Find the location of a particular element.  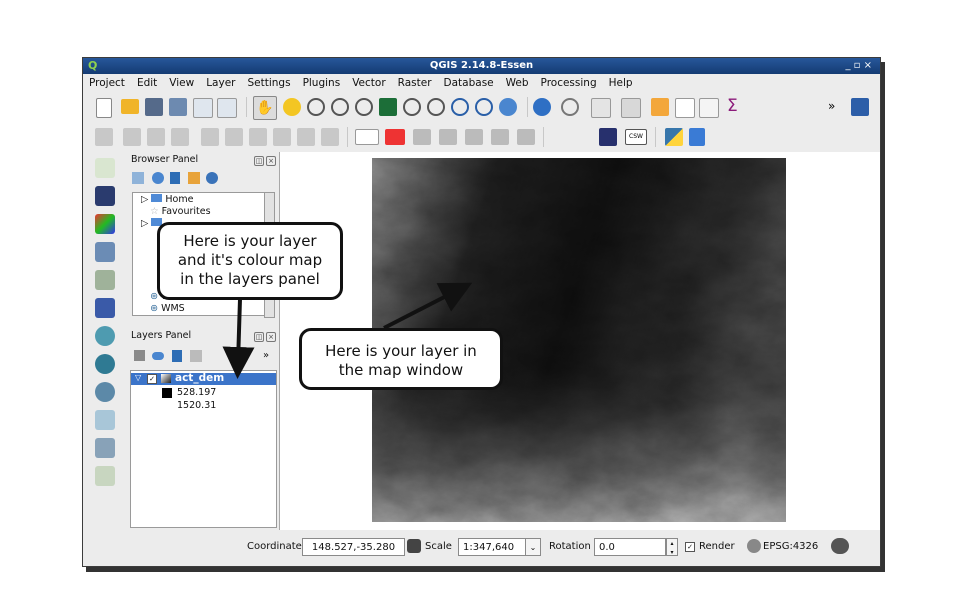

map-window-callout: Here is your layer in the map window is located at coordinates (401, 359).